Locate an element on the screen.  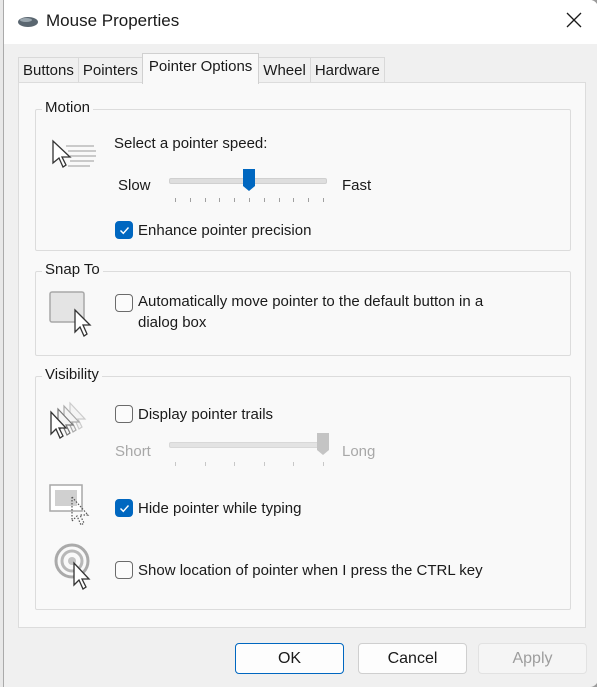
tab-buttons: Buttons is located at coordinates (48, 70).